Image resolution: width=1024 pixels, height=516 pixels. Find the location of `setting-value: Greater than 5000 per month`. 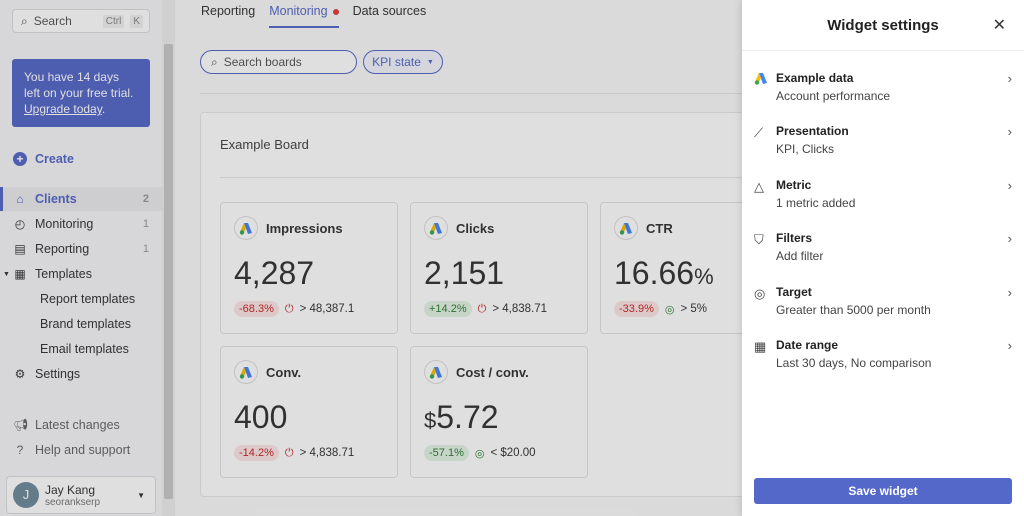

setting-value: Greater than 5000 per month is located at coordinates (853, 309).